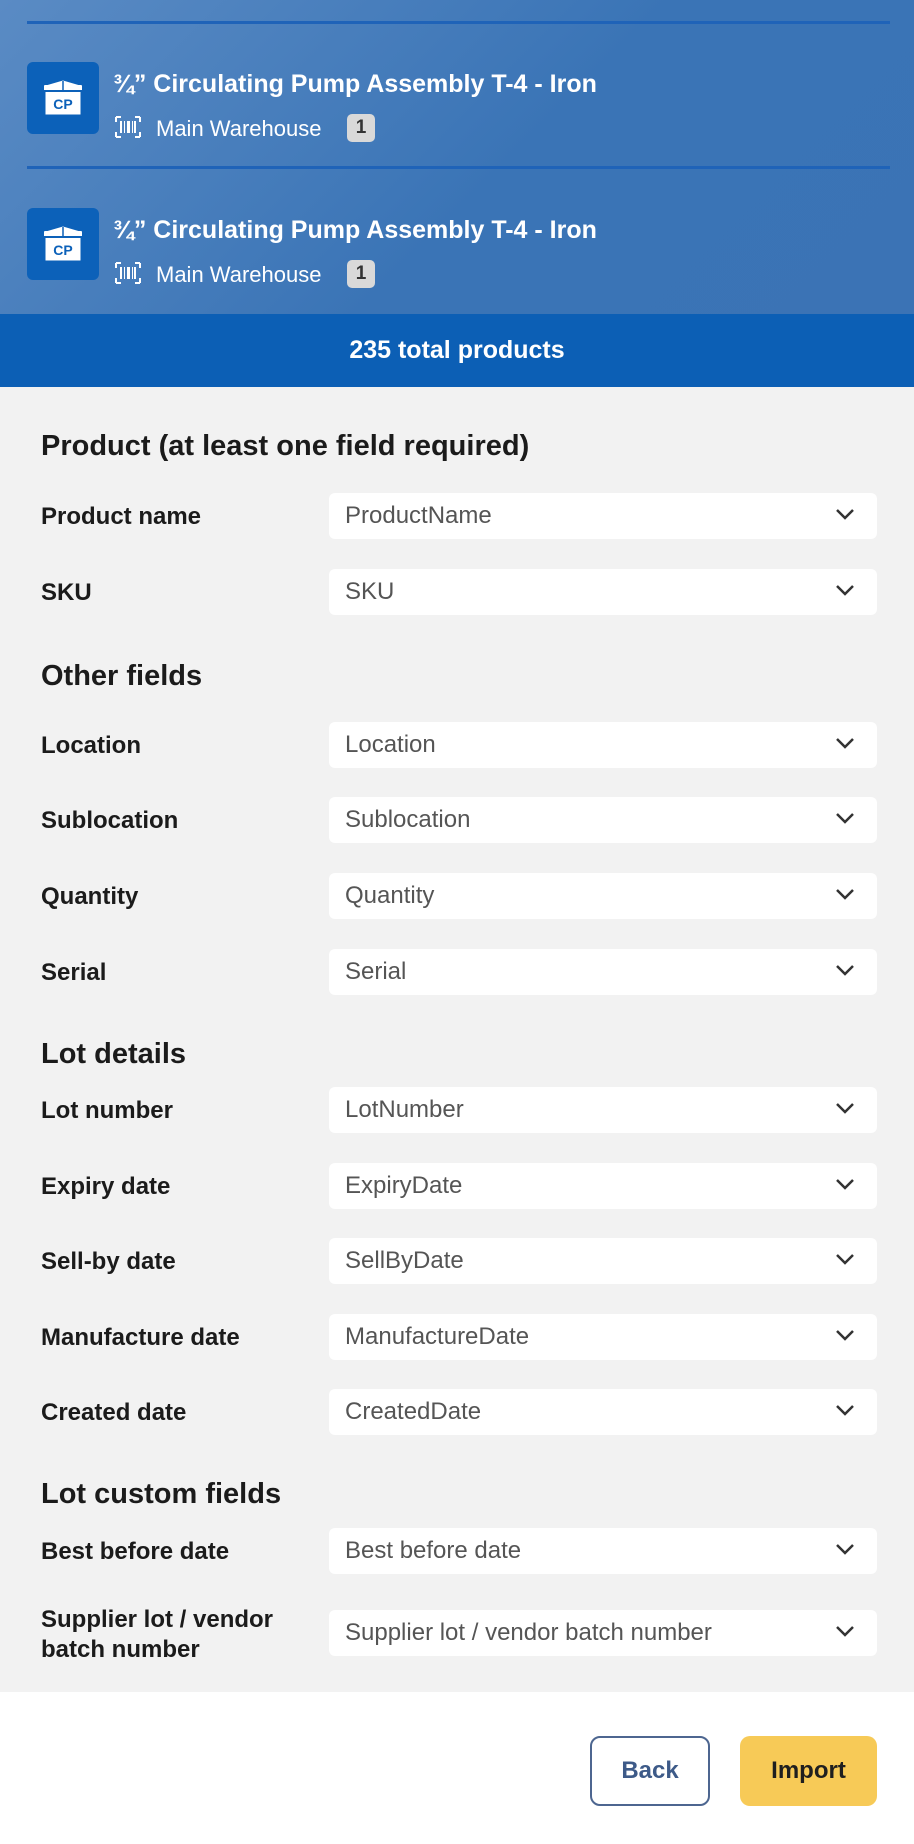 The image size is (914, 1844). What do you see at coordinates (74, 972) in the screenshot?
I see `label-serial: Serial` at bounding box center [74, 972].